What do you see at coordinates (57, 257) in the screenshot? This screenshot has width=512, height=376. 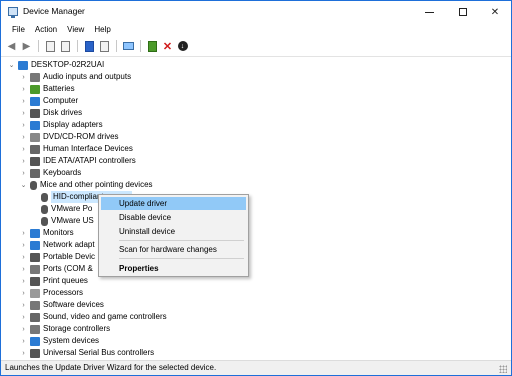 I see `tree-category: › Portable Devic` at bounding box center [57, 257].